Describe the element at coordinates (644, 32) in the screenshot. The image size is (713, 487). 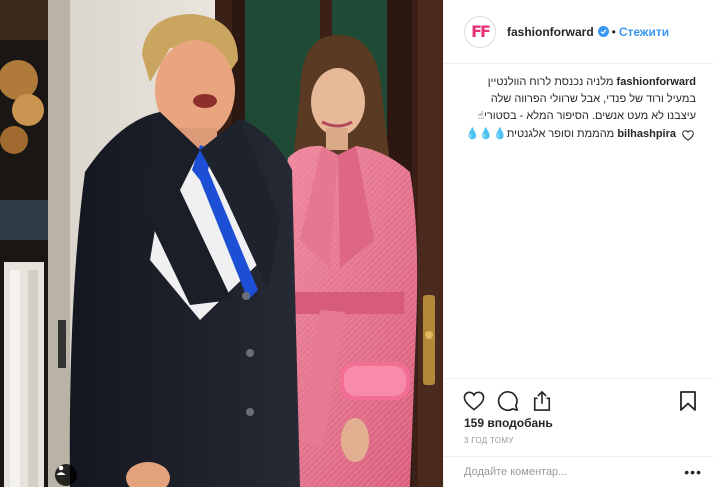
I see `follow-button: Стежити` at that location.